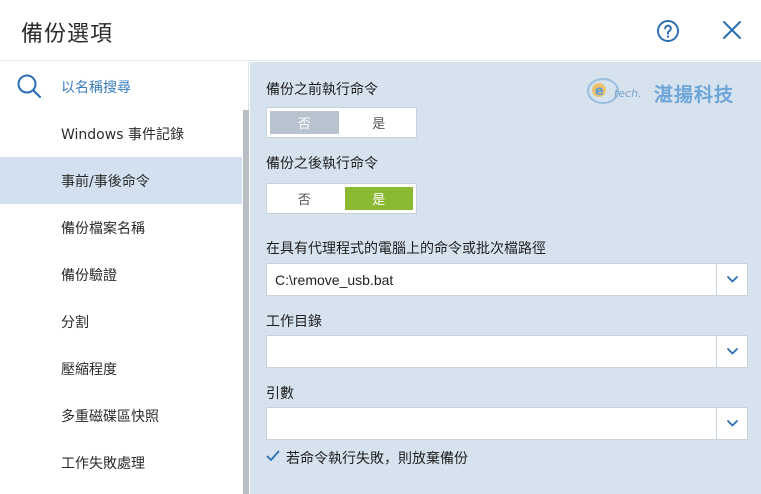 The width and height of the screenshot is (761, 494). What do you see at coordinates (103, 229) in the screenshot?
I see `sidebar-item-label: 備份檔案名稱` at bounding box center [103, 229].